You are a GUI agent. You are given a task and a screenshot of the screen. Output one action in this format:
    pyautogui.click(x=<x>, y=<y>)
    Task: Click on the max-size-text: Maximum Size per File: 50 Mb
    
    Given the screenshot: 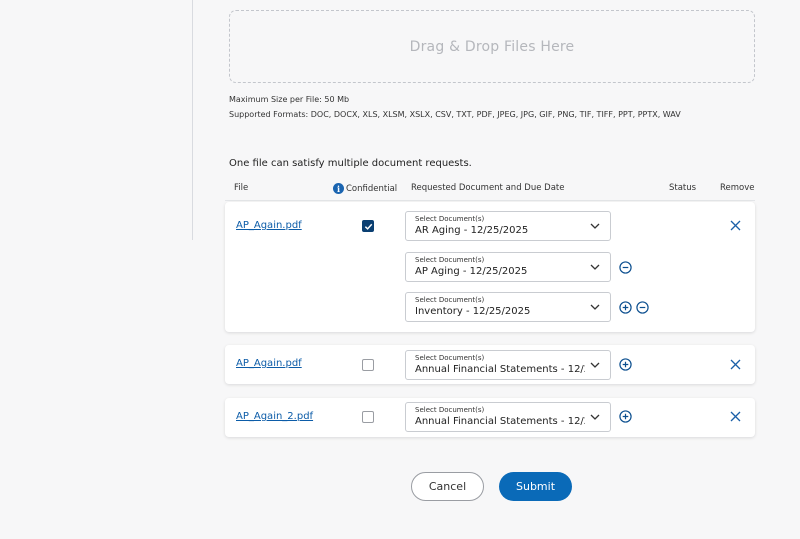 What is the action you would take?
    pyautogui.click(x=289, y=99)
    